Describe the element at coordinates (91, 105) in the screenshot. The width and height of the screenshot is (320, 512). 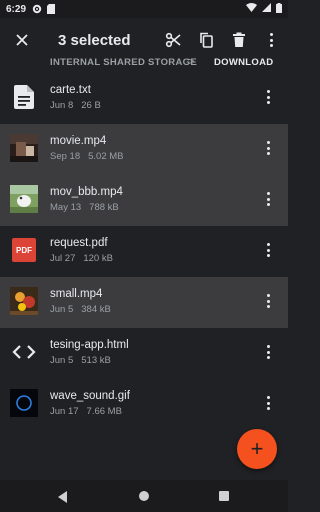
I see `file-size: 26 B` at that location.